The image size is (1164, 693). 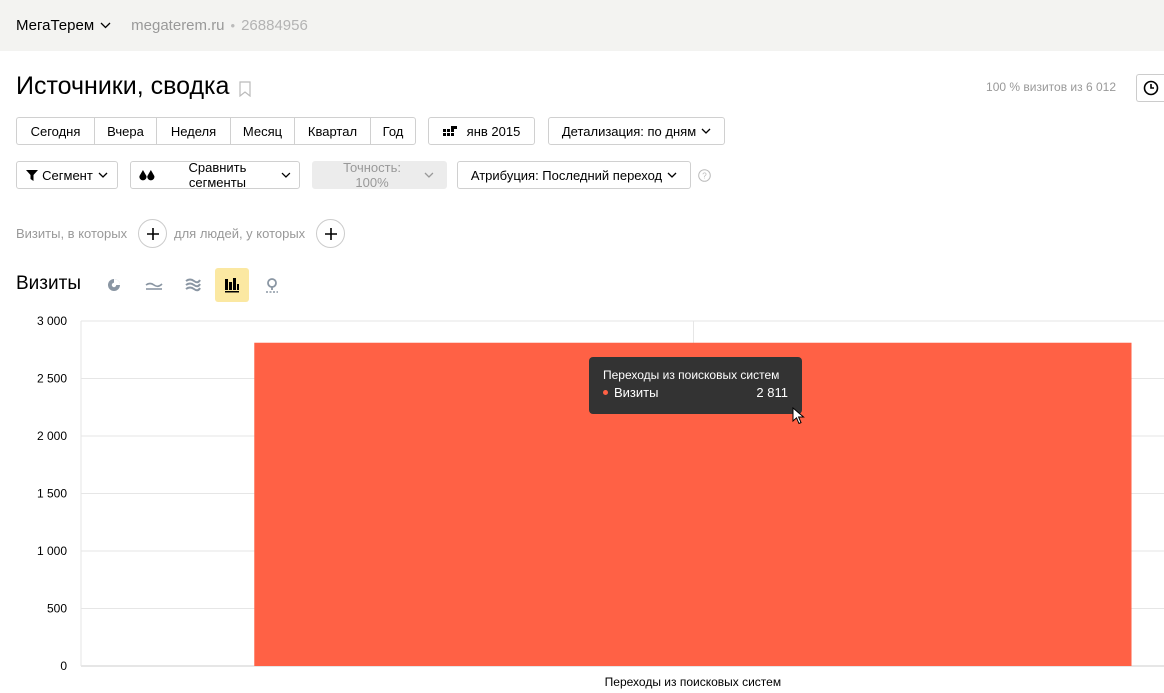 What do you see at coordinates (372, 175) in the screenshot?
I see `accuracy-label: Точность: 100%` at bounding box center [372, 175].